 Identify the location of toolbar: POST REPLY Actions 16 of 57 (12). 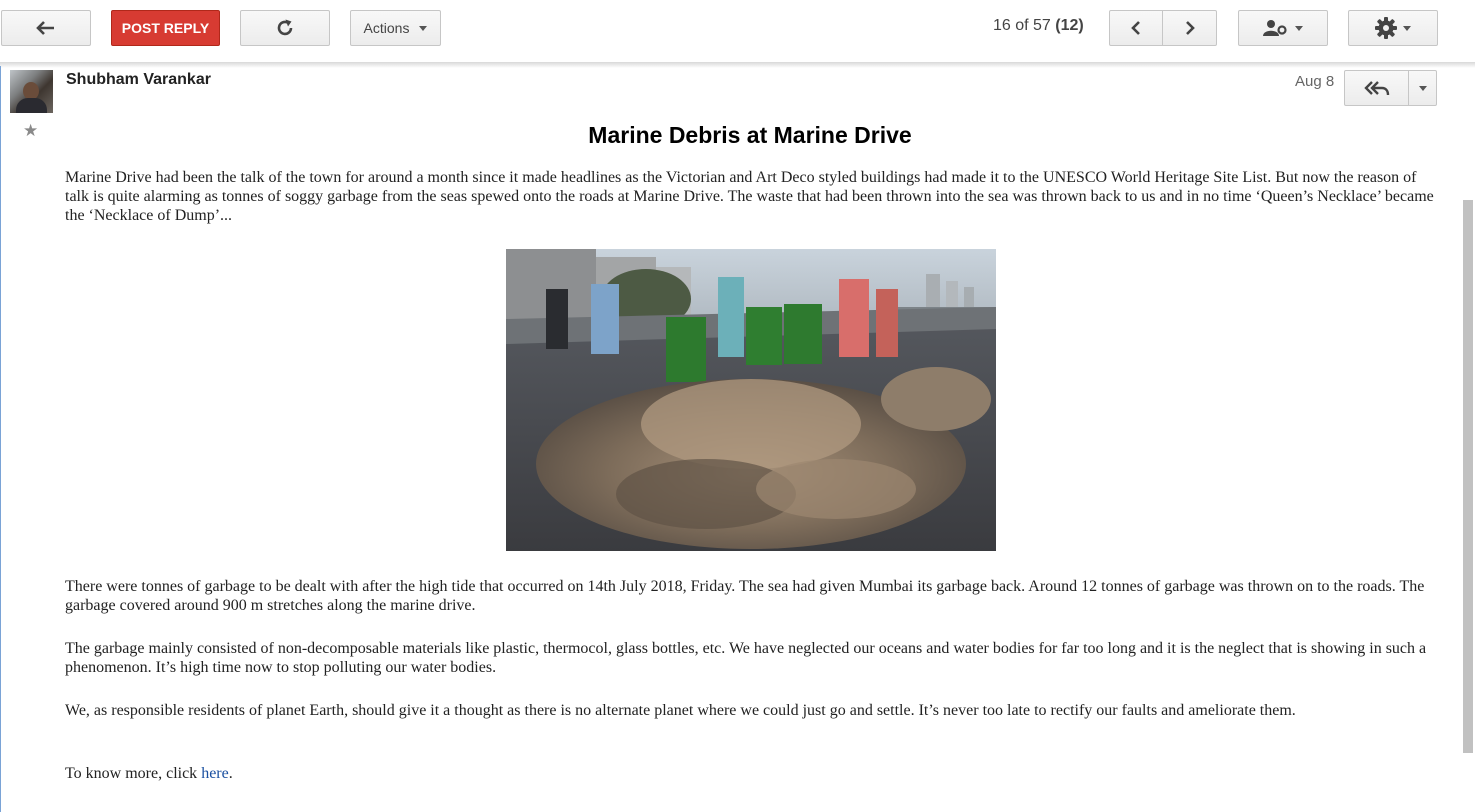
(737, 29).